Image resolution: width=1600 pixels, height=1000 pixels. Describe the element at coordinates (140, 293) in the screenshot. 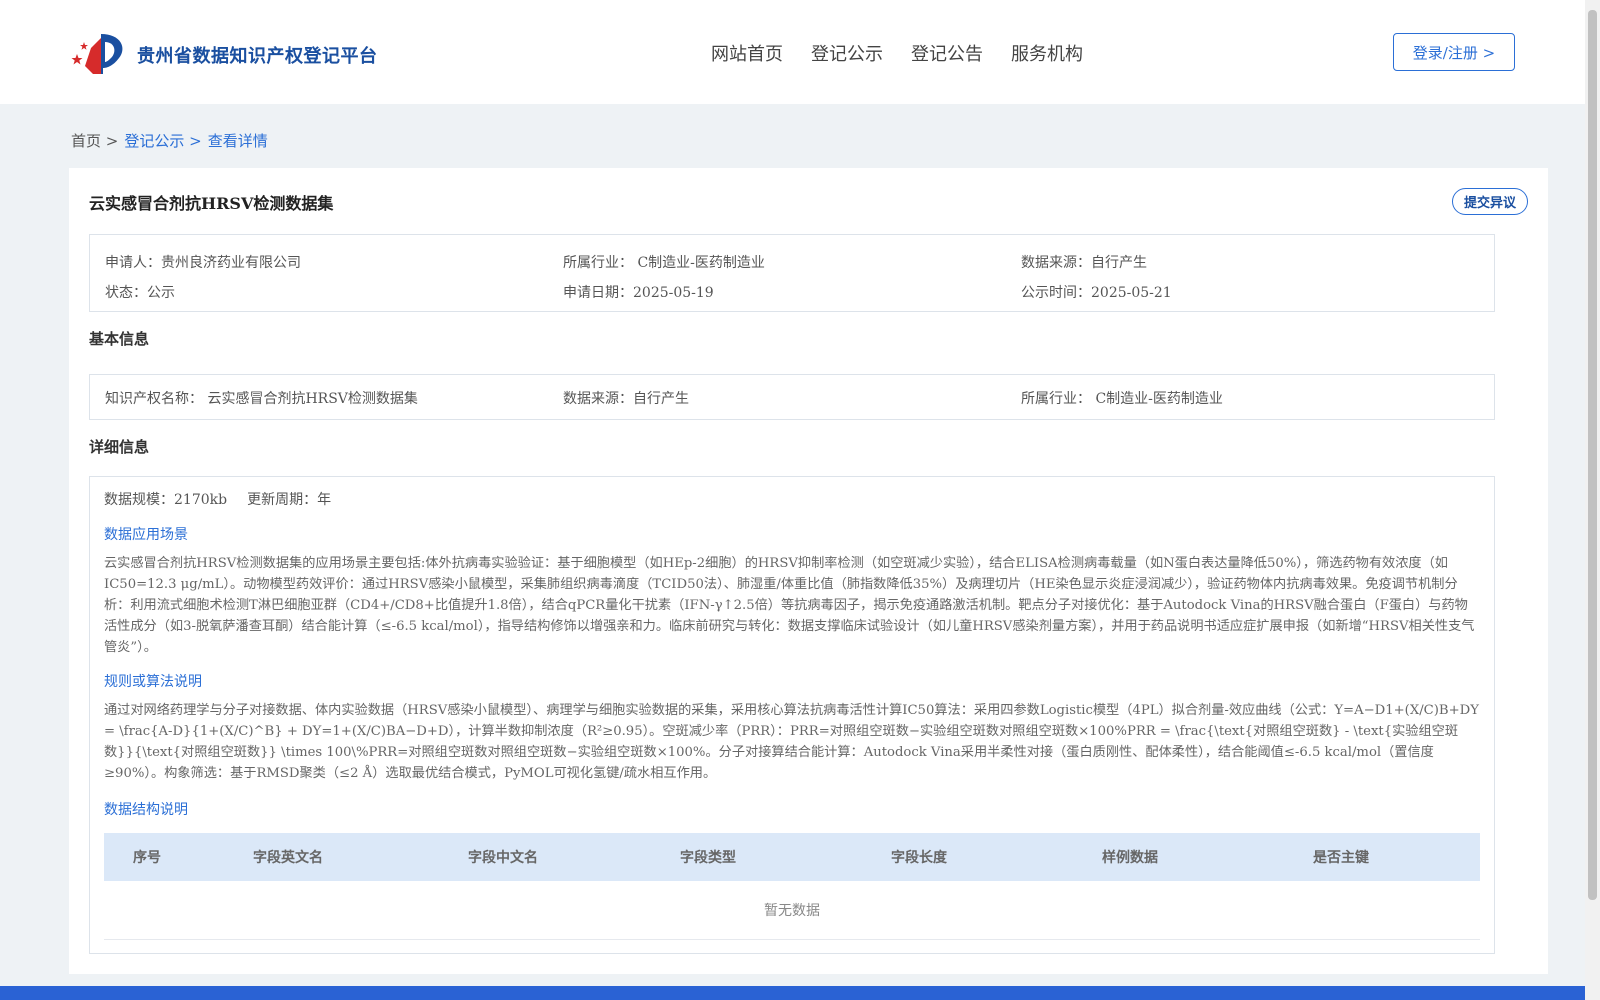

I see `status-value: 状态：公示` at that location.